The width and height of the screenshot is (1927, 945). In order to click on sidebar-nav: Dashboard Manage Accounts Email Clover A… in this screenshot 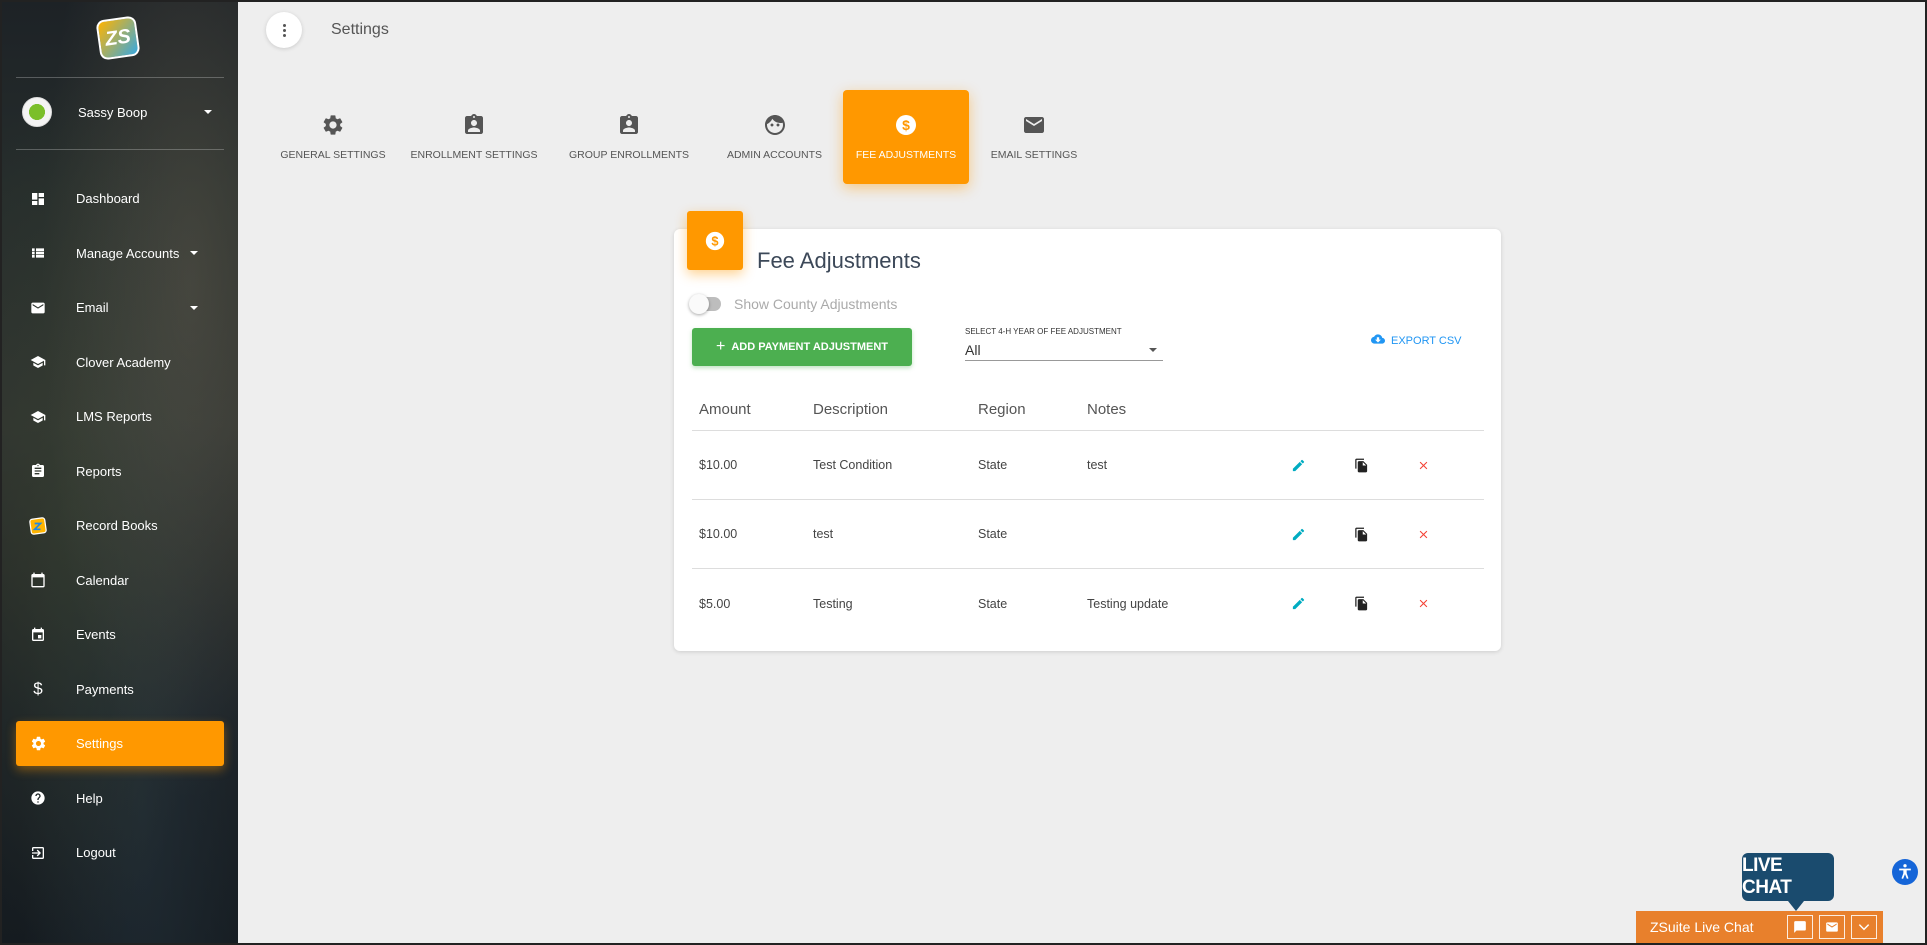, I will do `click(120, 530)`.